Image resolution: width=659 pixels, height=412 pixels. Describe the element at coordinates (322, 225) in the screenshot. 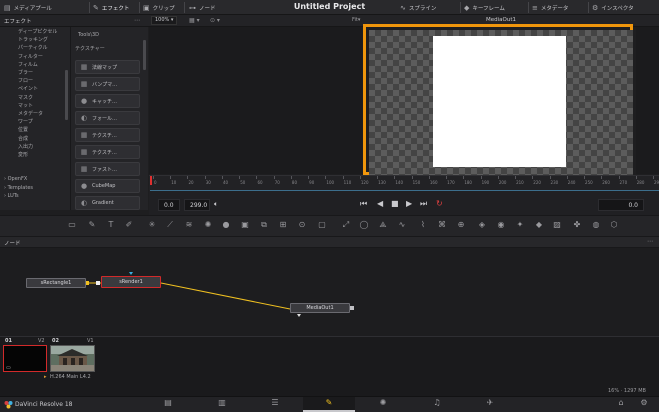

I see `shape-rectangle-icon: ▢` at that location.